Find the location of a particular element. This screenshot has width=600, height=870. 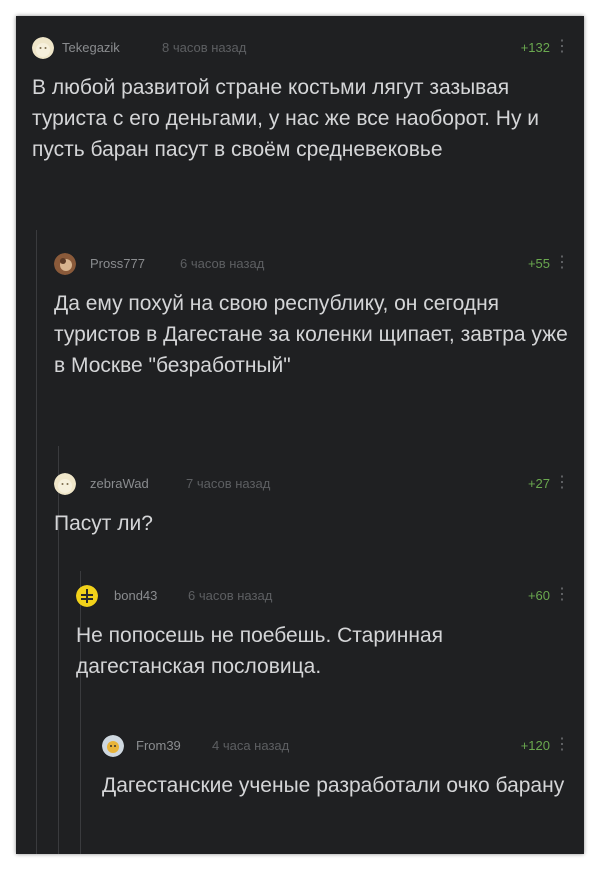

comment-header: Tekegazik 8 часов назад +132 ⋮ is located at coordinates (300, 49).